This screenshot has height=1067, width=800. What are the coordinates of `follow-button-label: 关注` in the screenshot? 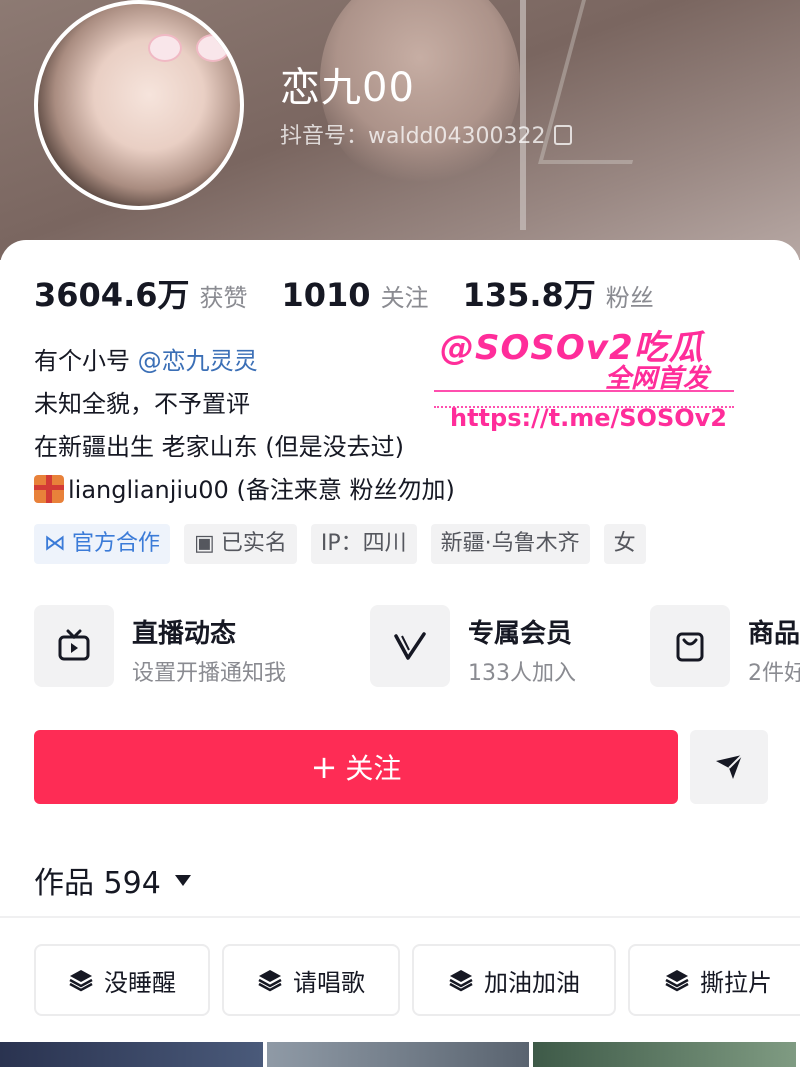 It's located at (373, 768).